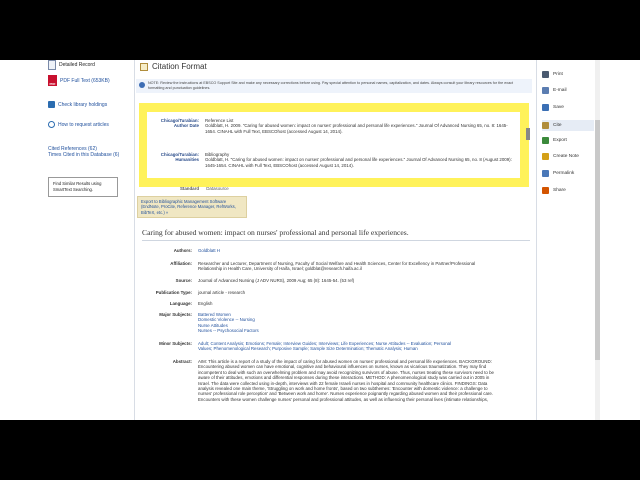 The image size is (640, 480). I want to click on field-value-line: Nurses -- Psychosocial Factors, so click(361, 330).